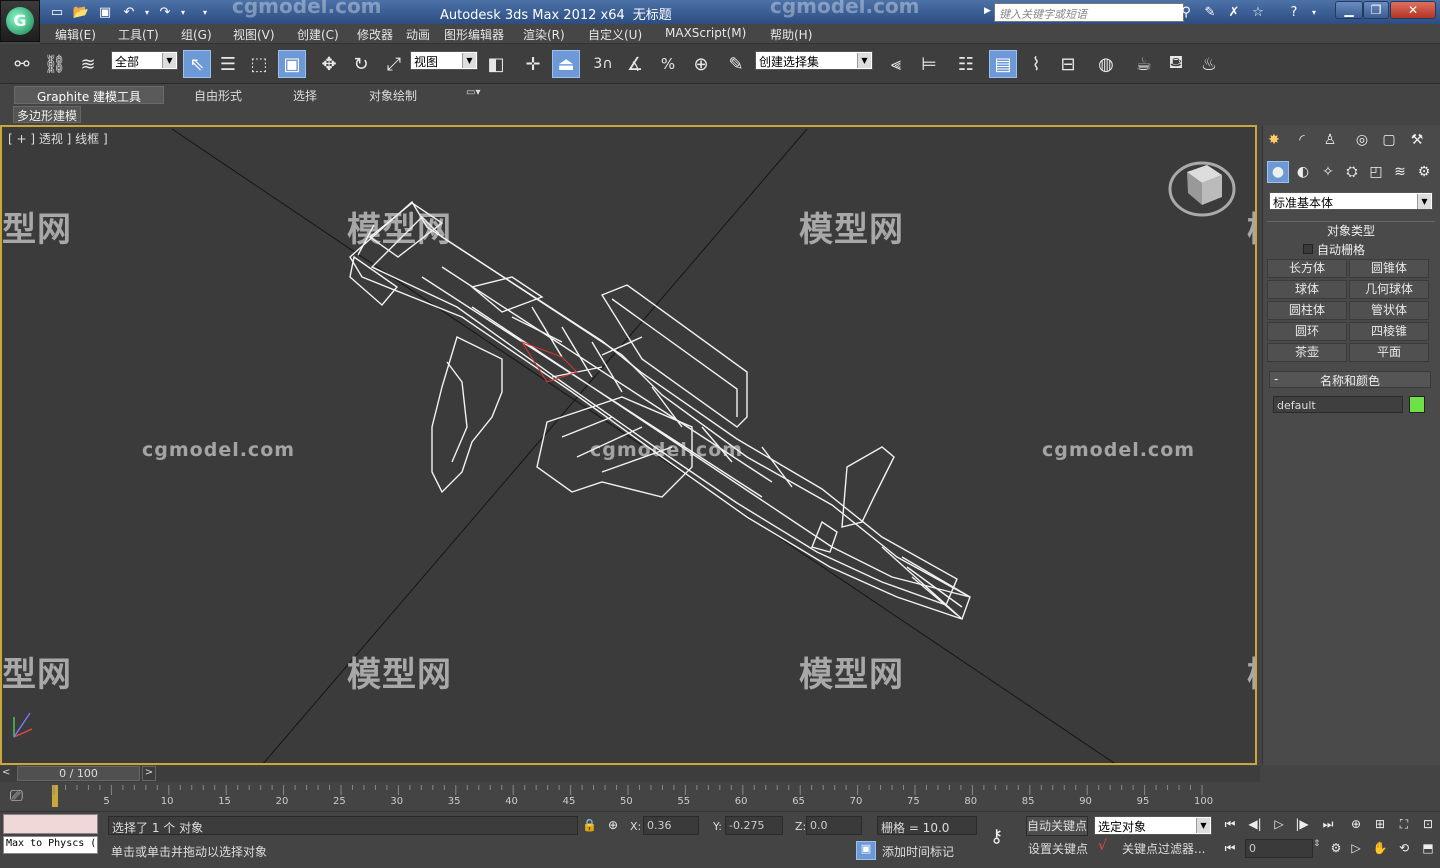 The height and width of the screenshot is (868, 1440). What do you see at coordinates (78, 773) in the screenshot?
I see `time-slider-thumb: 0 / 100` at bounding box center [78, 773].